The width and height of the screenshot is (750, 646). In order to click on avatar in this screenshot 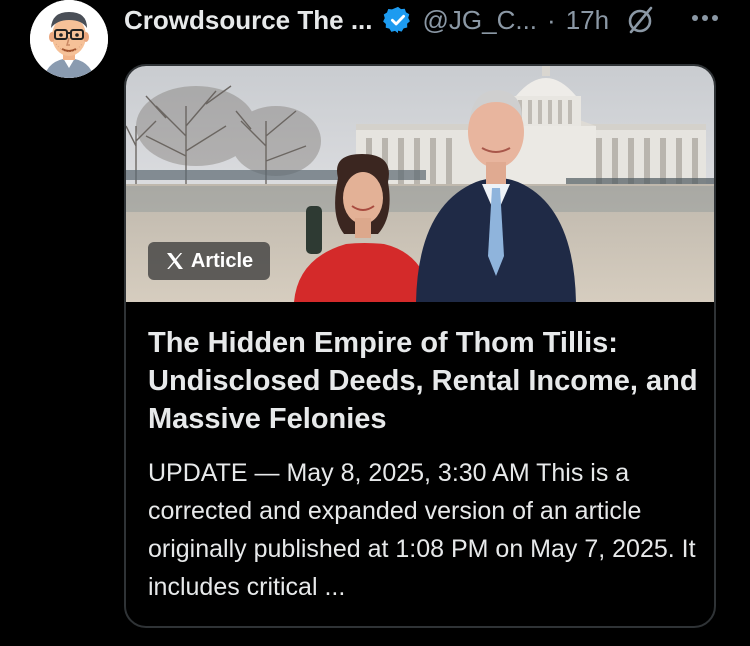, I will do `click(69, 39)`.